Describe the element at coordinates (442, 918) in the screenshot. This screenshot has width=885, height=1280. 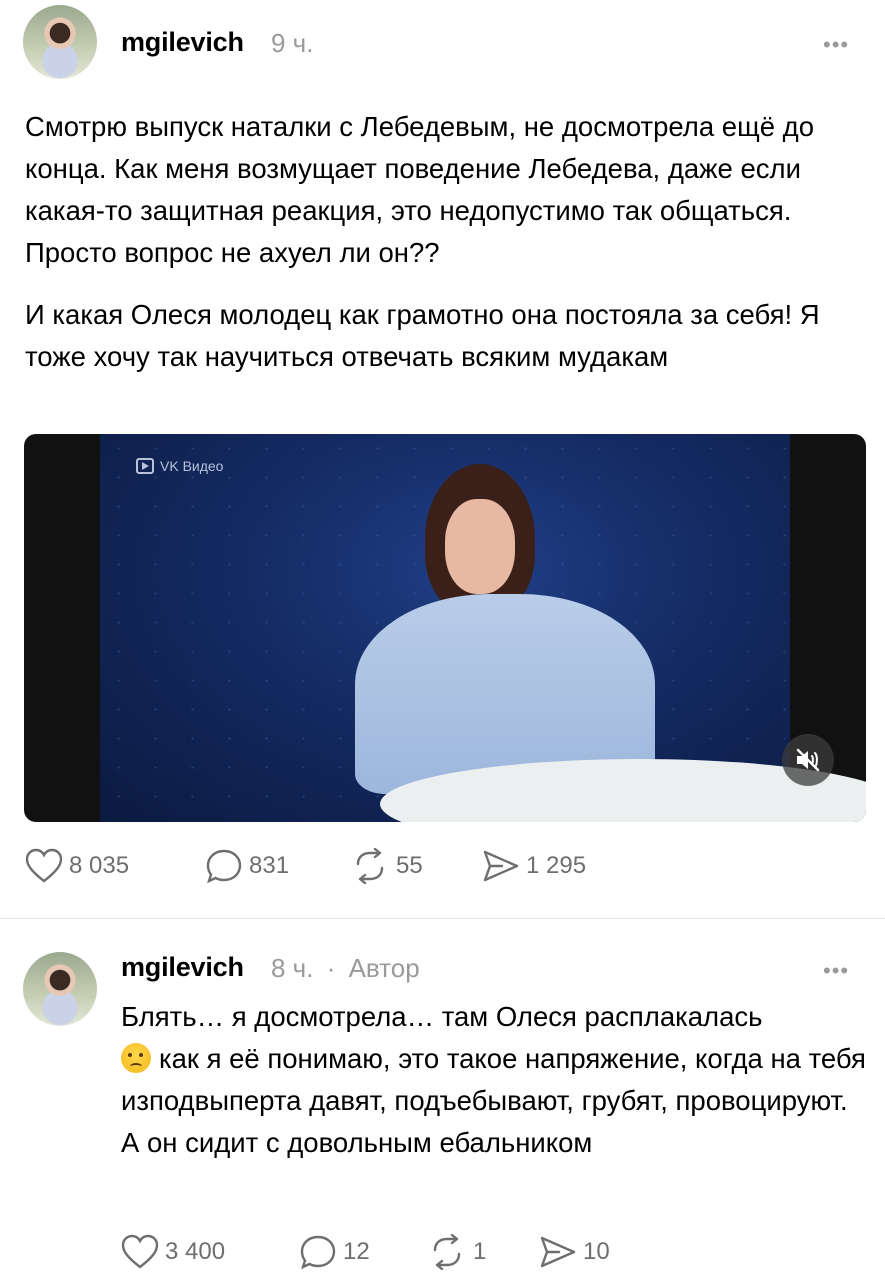
I see `divider` at that location.